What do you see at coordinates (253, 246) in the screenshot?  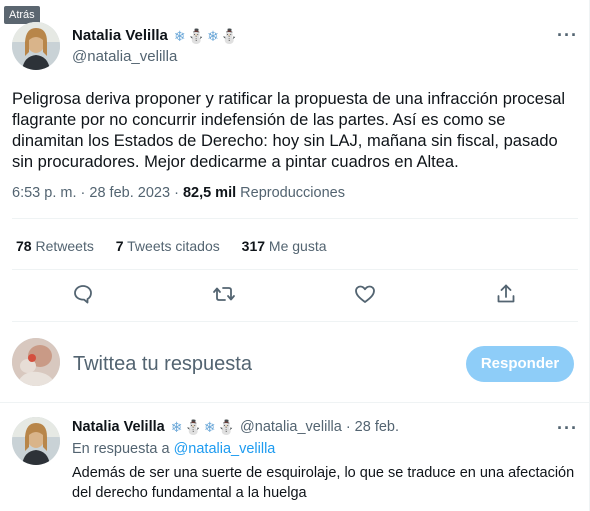 I see `likes-count: 317` at bounding box center [253, 246].